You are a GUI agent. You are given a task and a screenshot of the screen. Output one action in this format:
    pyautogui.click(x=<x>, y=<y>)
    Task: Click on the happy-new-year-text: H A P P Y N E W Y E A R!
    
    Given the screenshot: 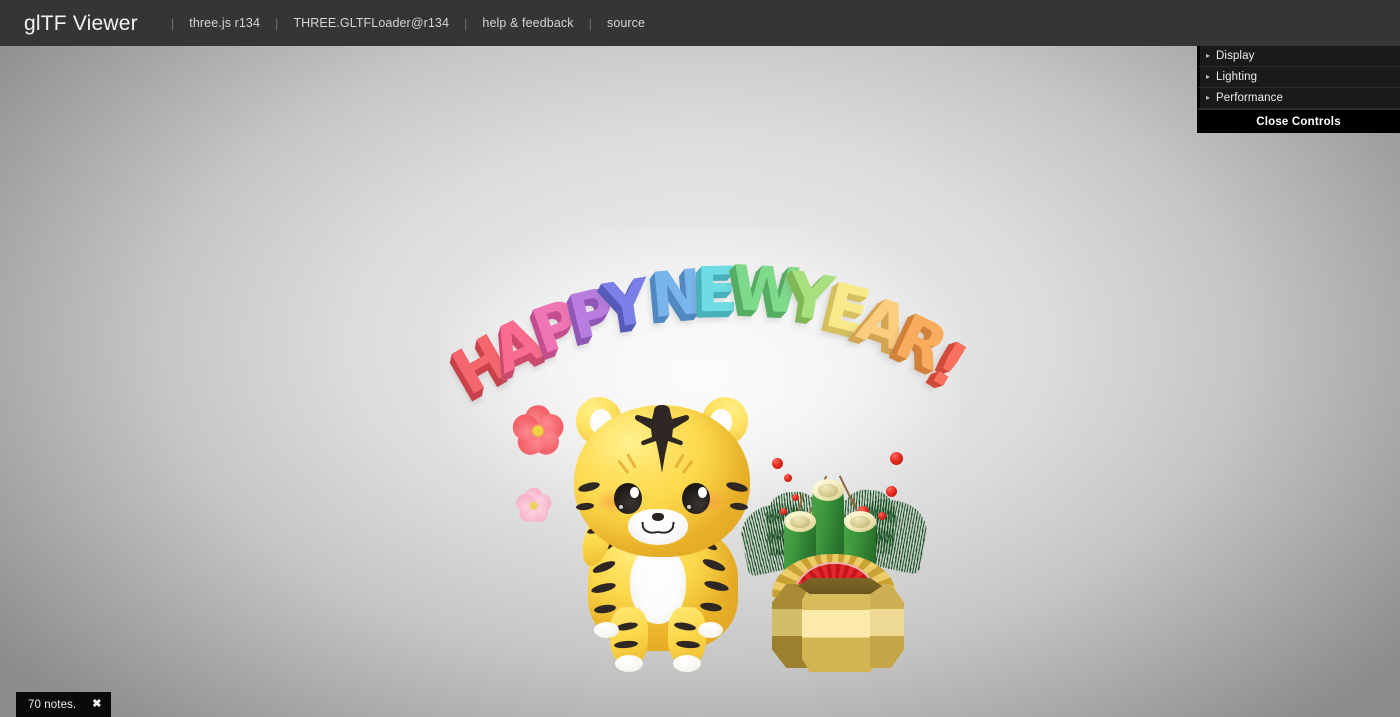 What is the action you would take?
    pyautogui.click(x=710, y=327)
    